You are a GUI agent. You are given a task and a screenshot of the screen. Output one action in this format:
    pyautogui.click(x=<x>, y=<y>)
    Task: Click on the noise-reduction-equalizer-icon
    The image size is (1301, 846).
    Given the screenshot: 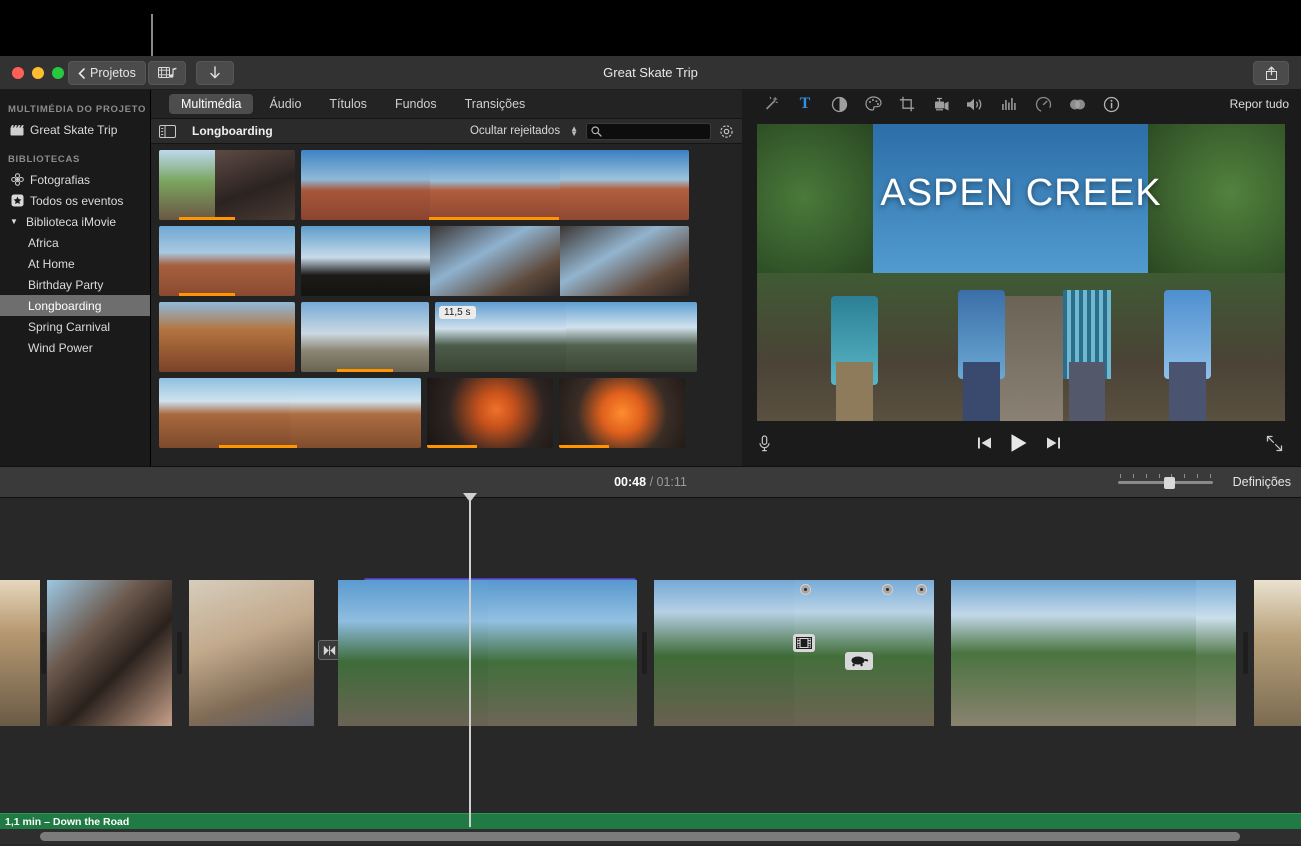 What is the action you would take?
    pyautogui.click(x=1009, y=104)
    